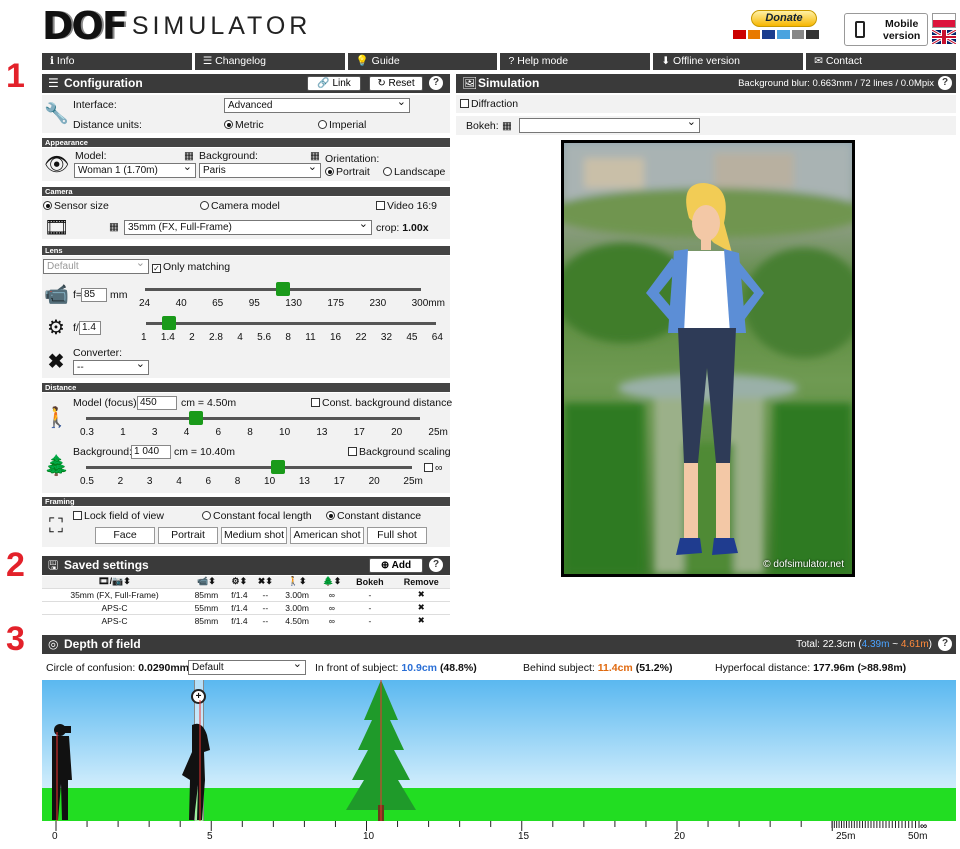 This screenshot has width=960, height=849. I want to click on background-select: Paris, so click(260, 170).